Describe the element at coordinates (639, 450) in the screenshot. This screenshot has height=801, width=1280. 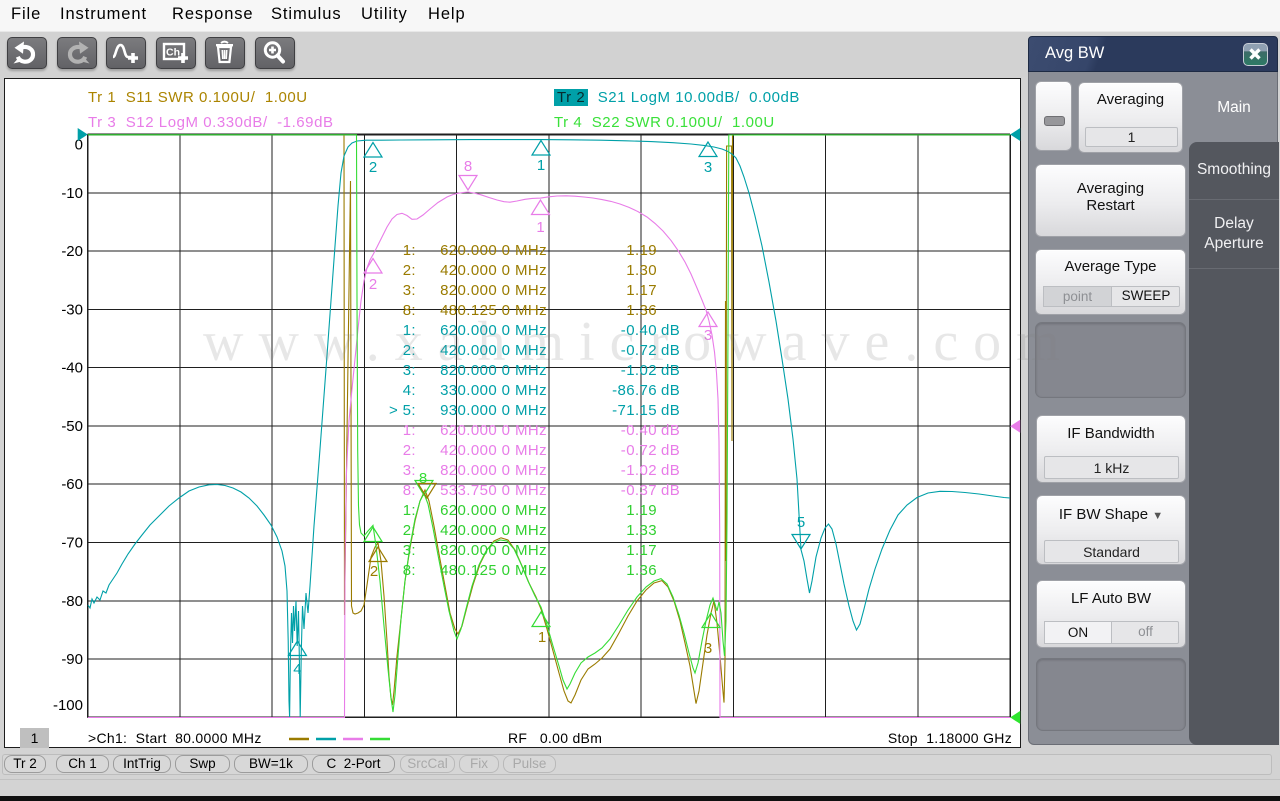
I see `svg-text: -0.72` at that location.